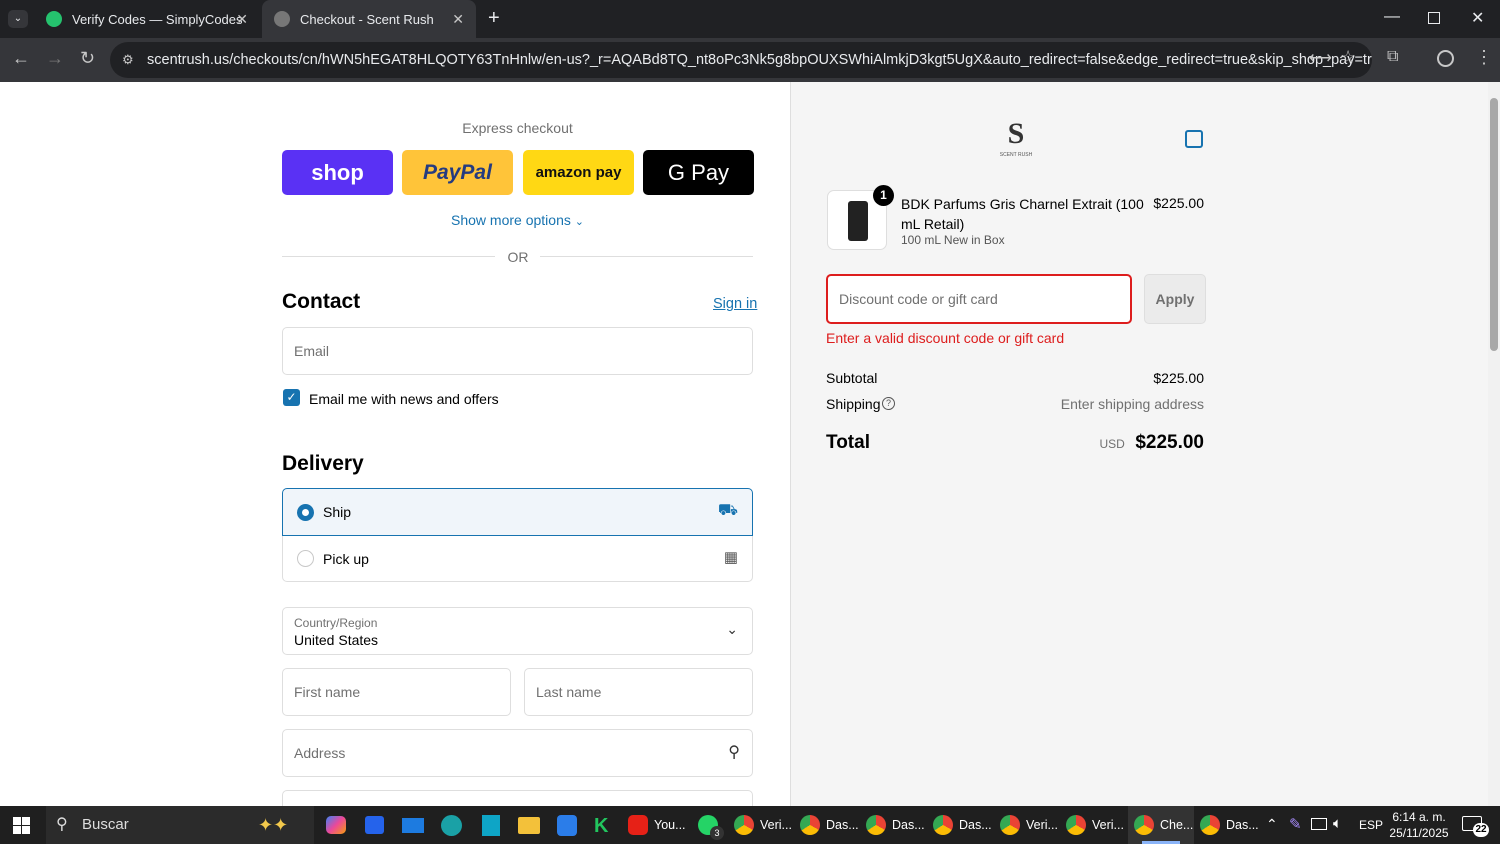 The image size is (1500, 844). Describe the element at coordinates (21, 58) in the screenshot. I see `back-icon: ←` at that location.